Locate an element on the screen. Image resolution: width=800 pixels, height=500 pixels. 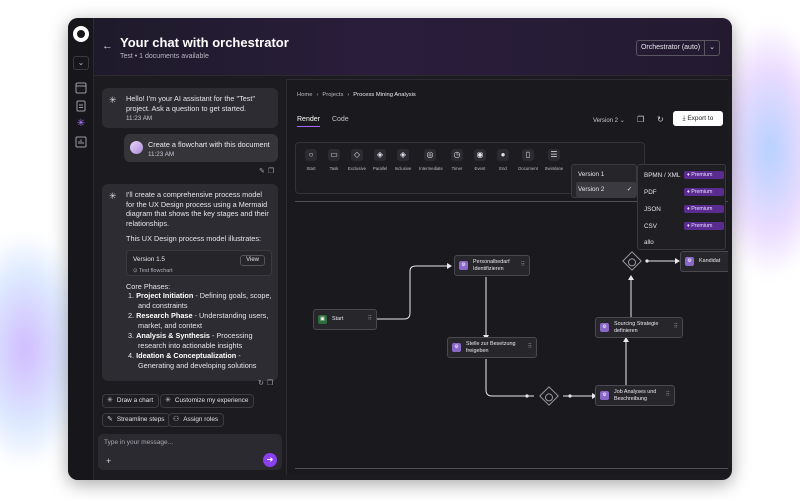
edit-icon: ✎ is located at coordinates (263, 171).